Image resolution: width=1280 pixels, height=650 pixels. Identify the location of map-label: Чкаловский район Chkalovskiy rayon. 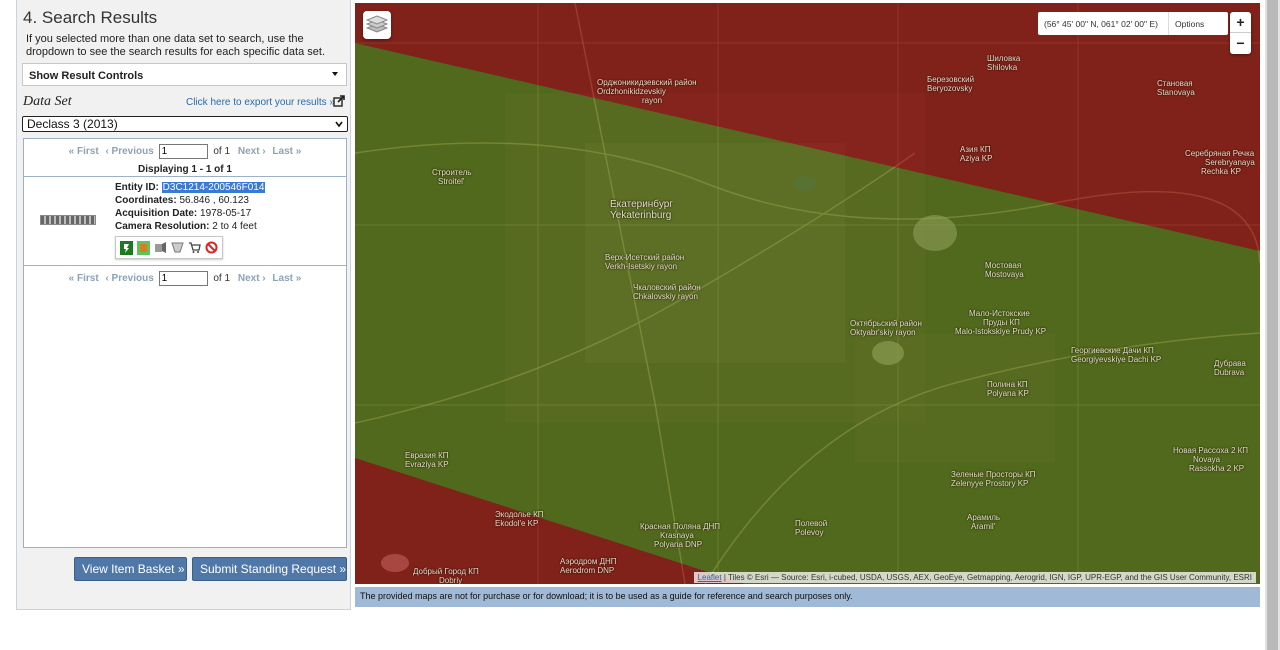
(667, 292).